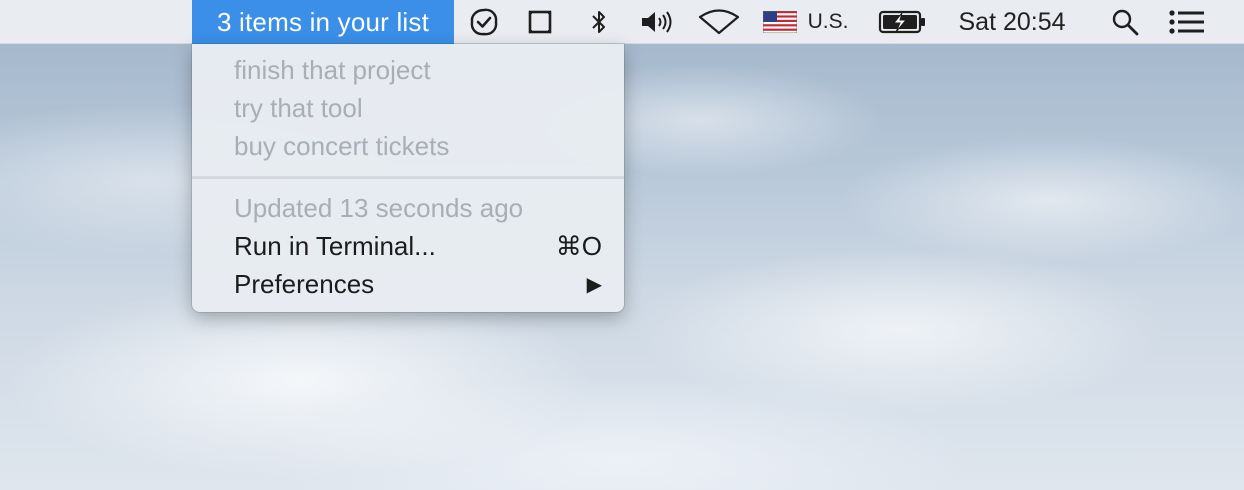 The height and width of the screenshot is (490, 1244). I want to click on bluetooth-icon, so click(599, 22).